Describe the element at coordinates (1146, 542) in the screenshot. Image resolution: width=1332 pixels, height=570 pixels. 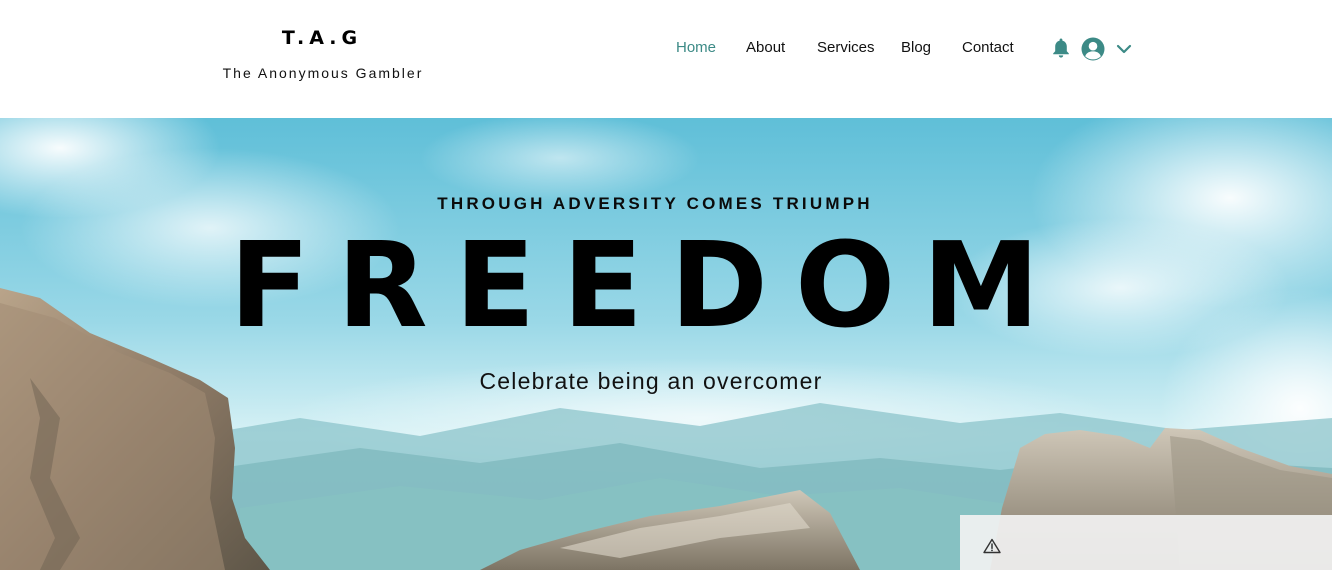
I see `notice-panel` at that location.